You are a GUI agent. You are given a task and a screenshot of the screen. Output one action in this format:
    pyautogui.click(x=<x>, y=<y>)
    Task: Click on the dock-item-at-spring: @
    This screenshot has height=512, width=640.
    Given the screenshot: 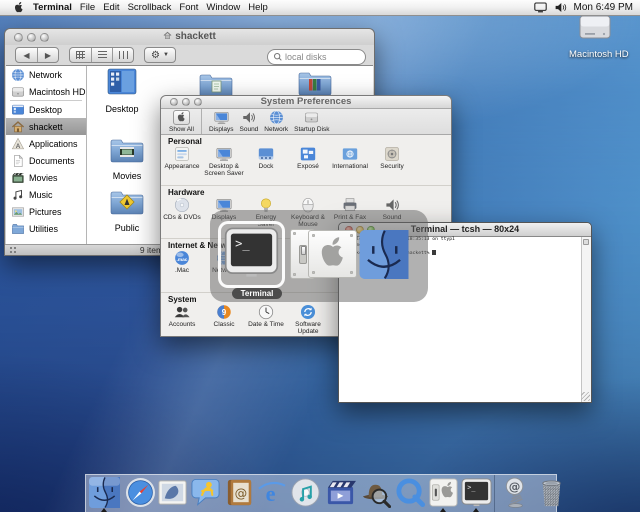 What is the action you would take?
    pyautogui.click(x=516, y=492)
    